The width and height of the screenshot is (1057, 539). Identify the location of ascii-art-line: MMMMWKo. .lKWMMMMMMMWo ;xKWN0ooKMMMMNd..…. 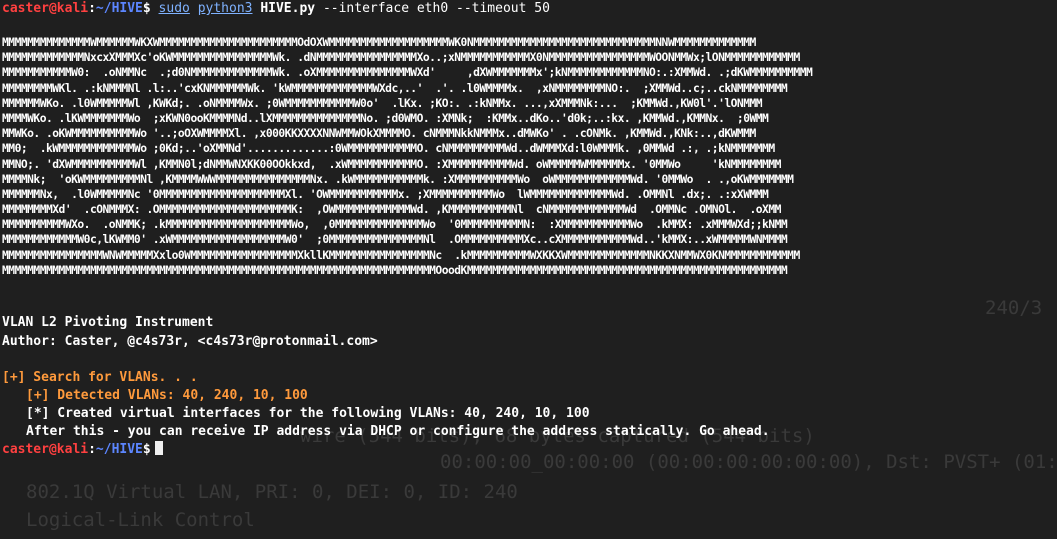
(385, 118).